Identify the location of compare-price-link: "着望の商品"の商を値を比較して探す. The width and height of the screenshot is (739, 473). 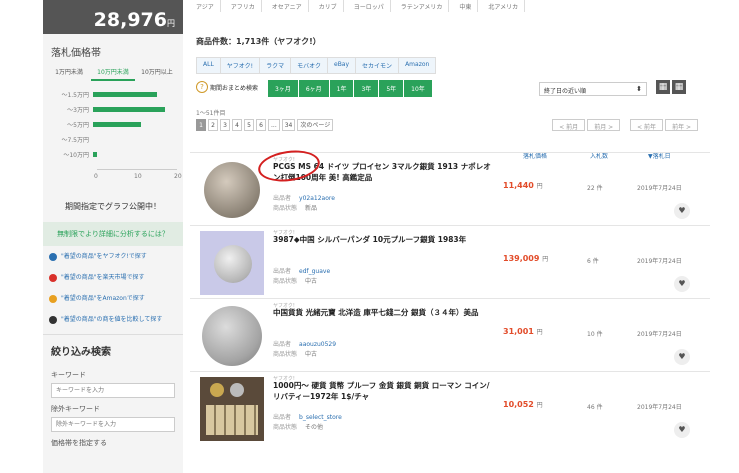
(113, 319).